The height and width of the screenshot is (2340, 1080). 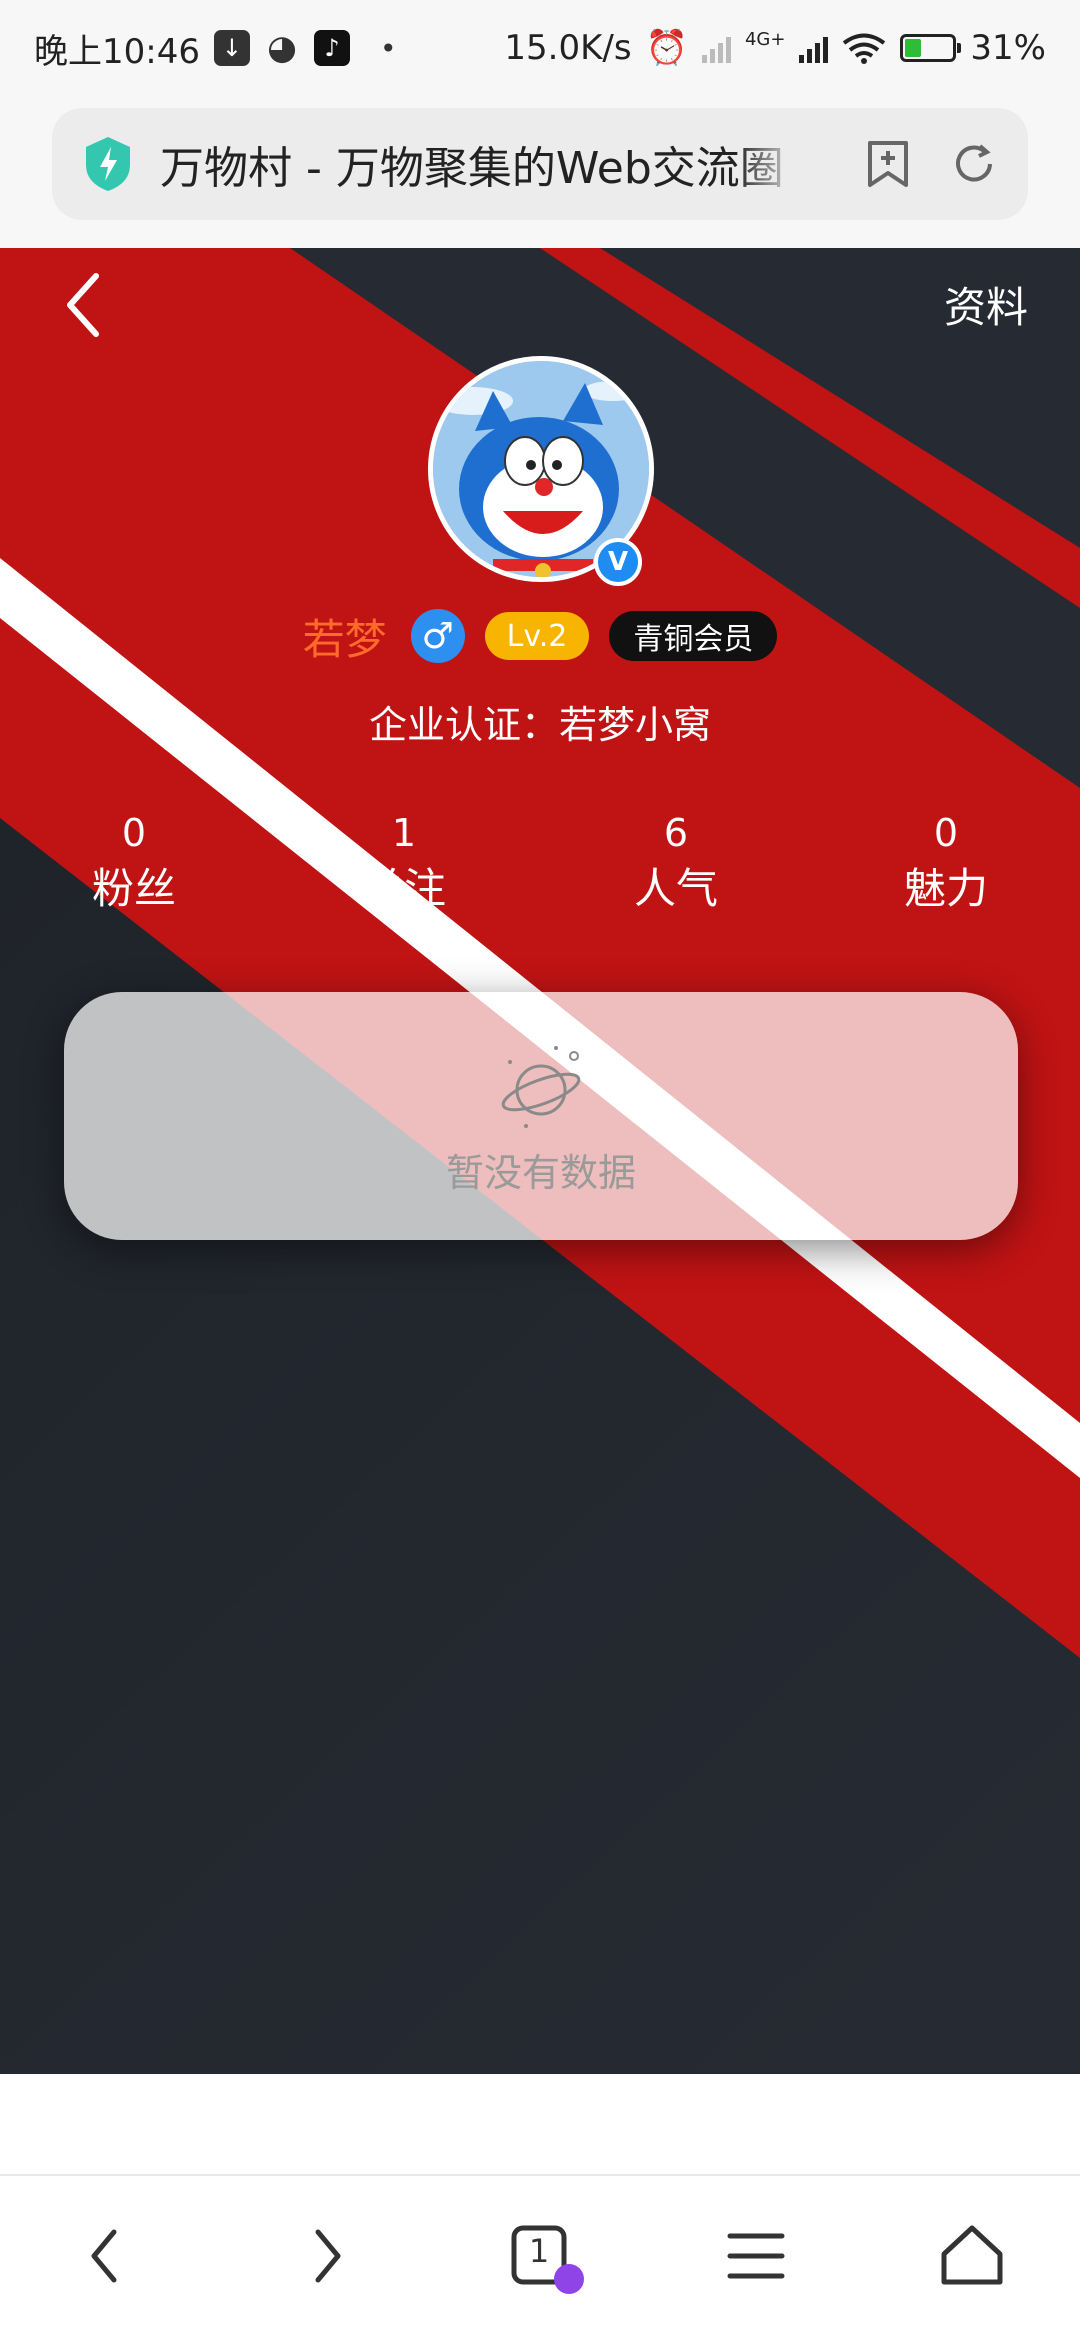 I want to click on browser-bottom-nav: 1, so click(x=540, y=2257).